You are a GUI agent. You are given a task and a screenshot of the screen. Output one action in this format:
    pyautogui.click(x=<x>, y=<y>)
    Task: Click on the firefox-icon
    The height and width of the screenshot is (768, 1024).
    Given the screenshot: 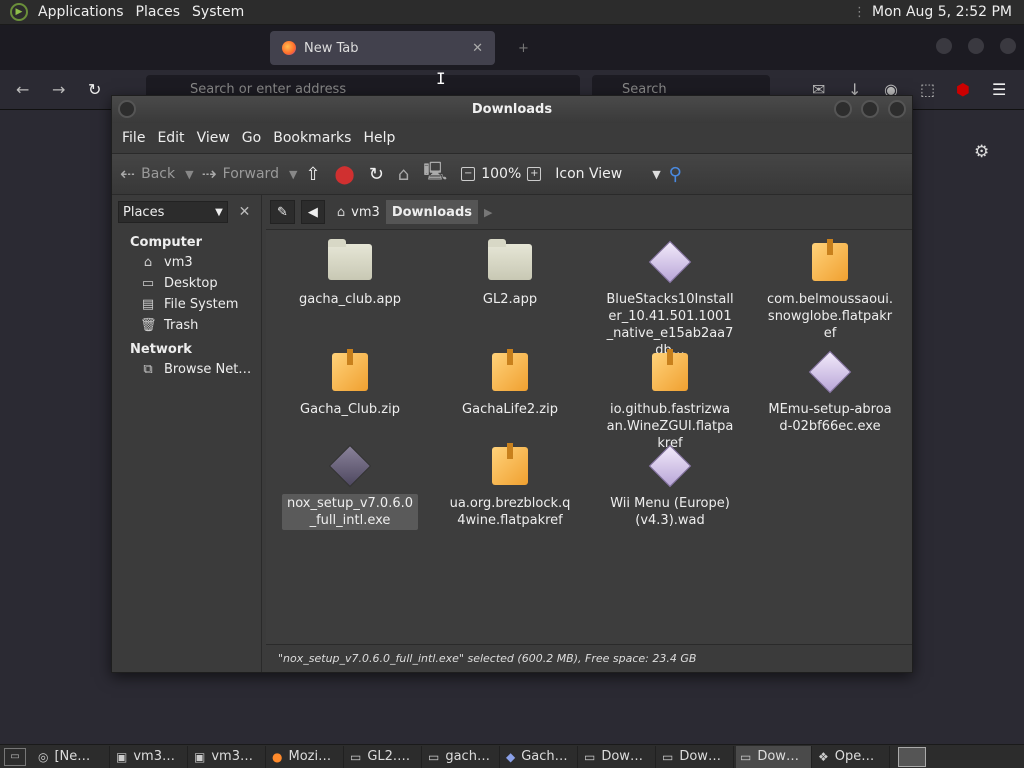 What is the action you would take?
    pyautogui.click(x=289, y=48)
    